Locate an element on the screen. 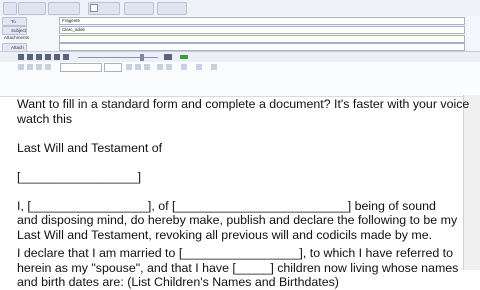 The width and height of the screenshot is (480, 290). volume-icon is located at coordinates (168, 57).